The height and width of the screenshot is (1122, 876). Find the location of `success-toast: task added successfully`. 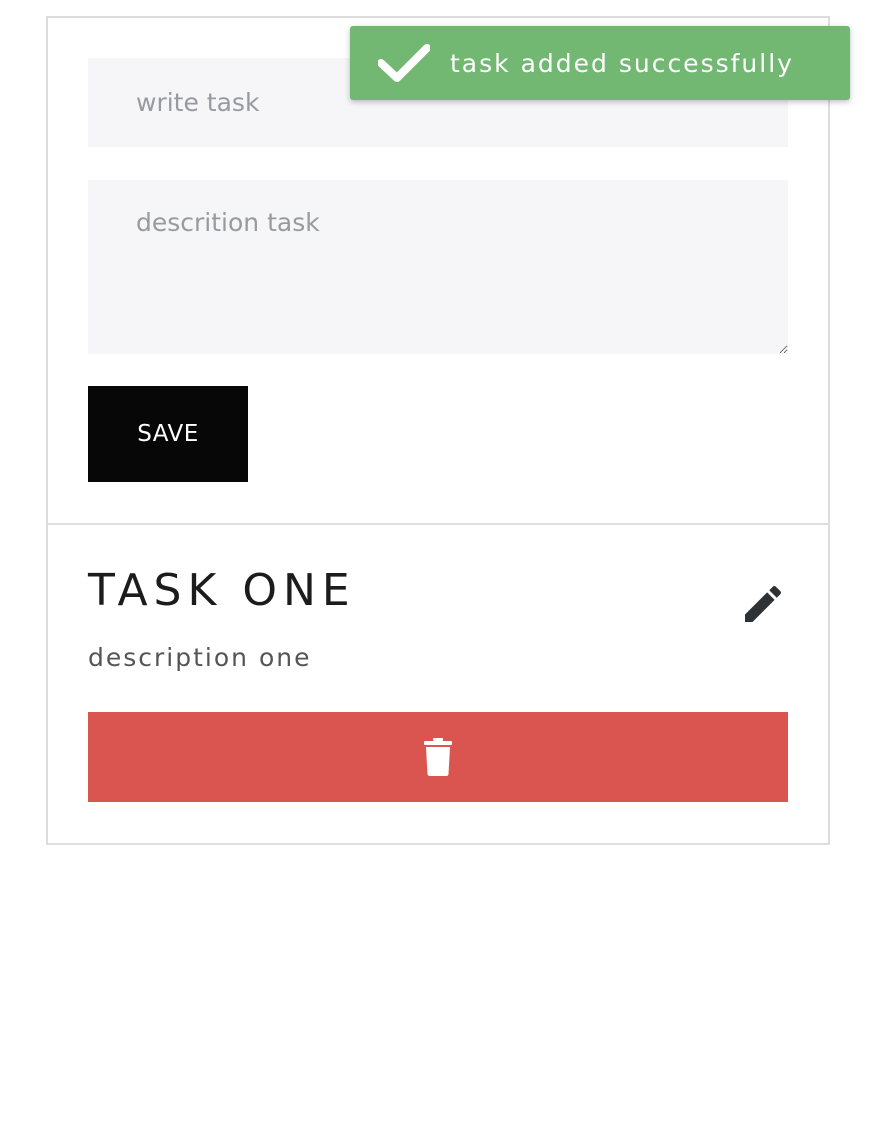

success-toast: task added successfully is located at coordinates (600, 63).